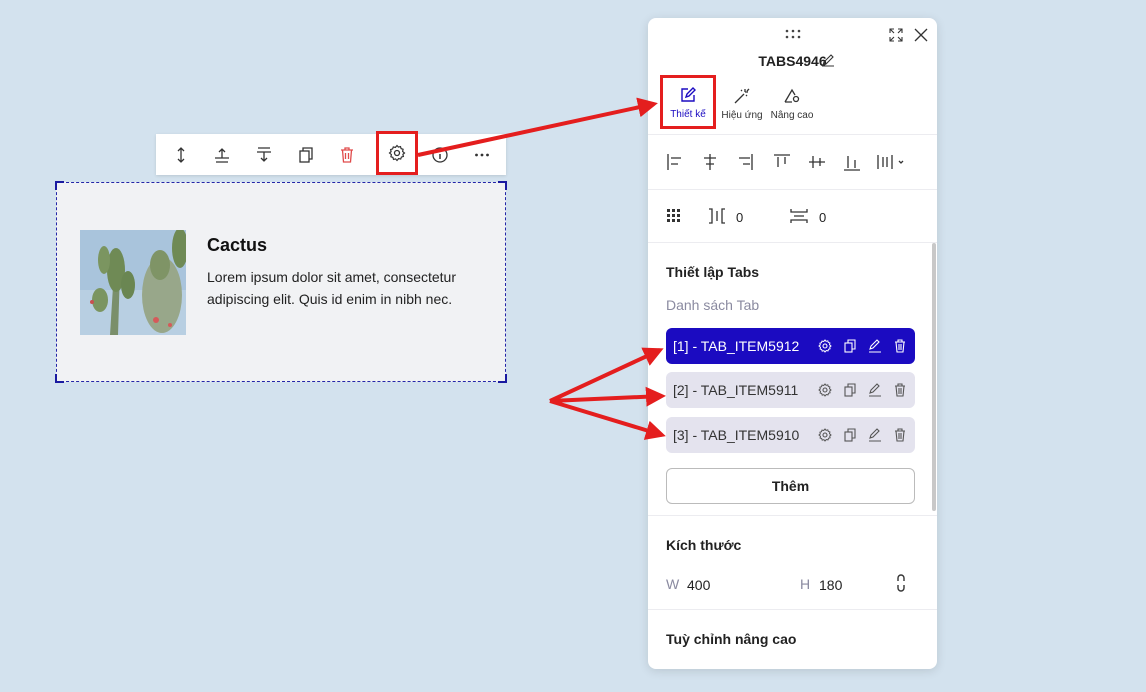 This screenshot has width=1146, height=692. Describe the element at coordinates (713, 272) in the screenshot. I see `tabs-settings-heading: Thiết lập Tabs` at that location.